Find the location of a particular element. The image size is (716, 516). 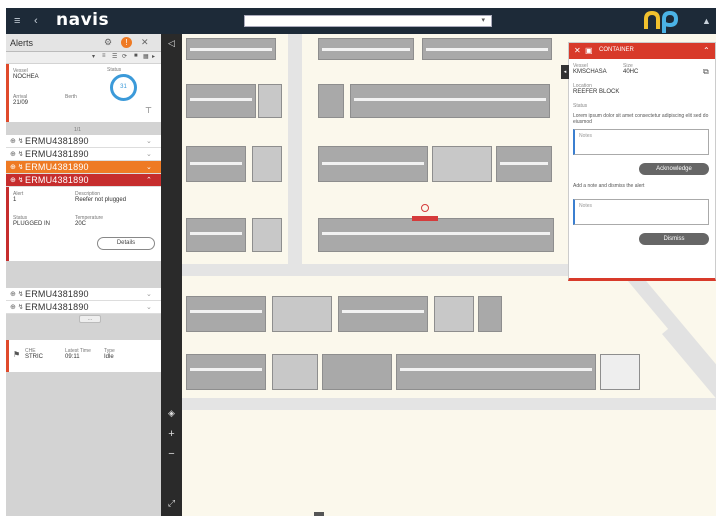

grid-icon: ▦ is located at coordinates (146, 56).